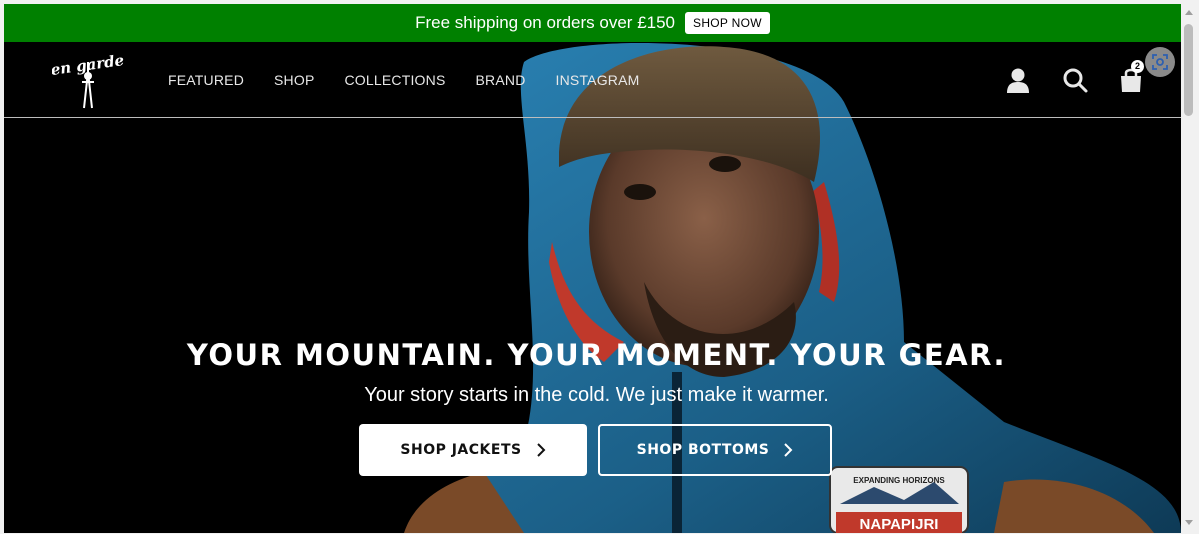 This screenshot has width=1199, height=534. I want to click on patch-brand-text: NAPAPIJRI, so click(899, 524).